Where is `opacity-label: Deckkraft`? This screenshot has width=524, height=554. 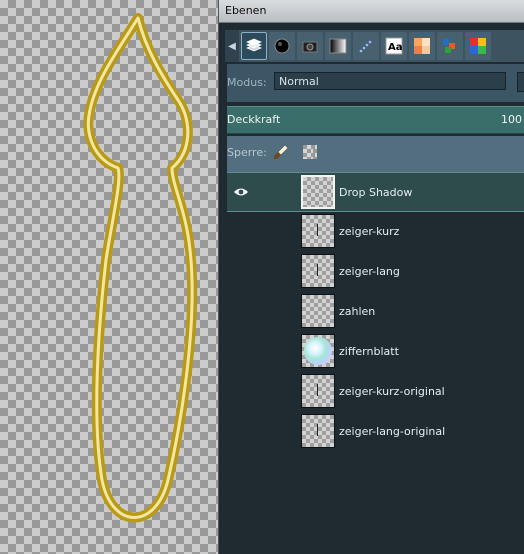
opacity-label: Deckkraft is located at coordinates (254, 119).